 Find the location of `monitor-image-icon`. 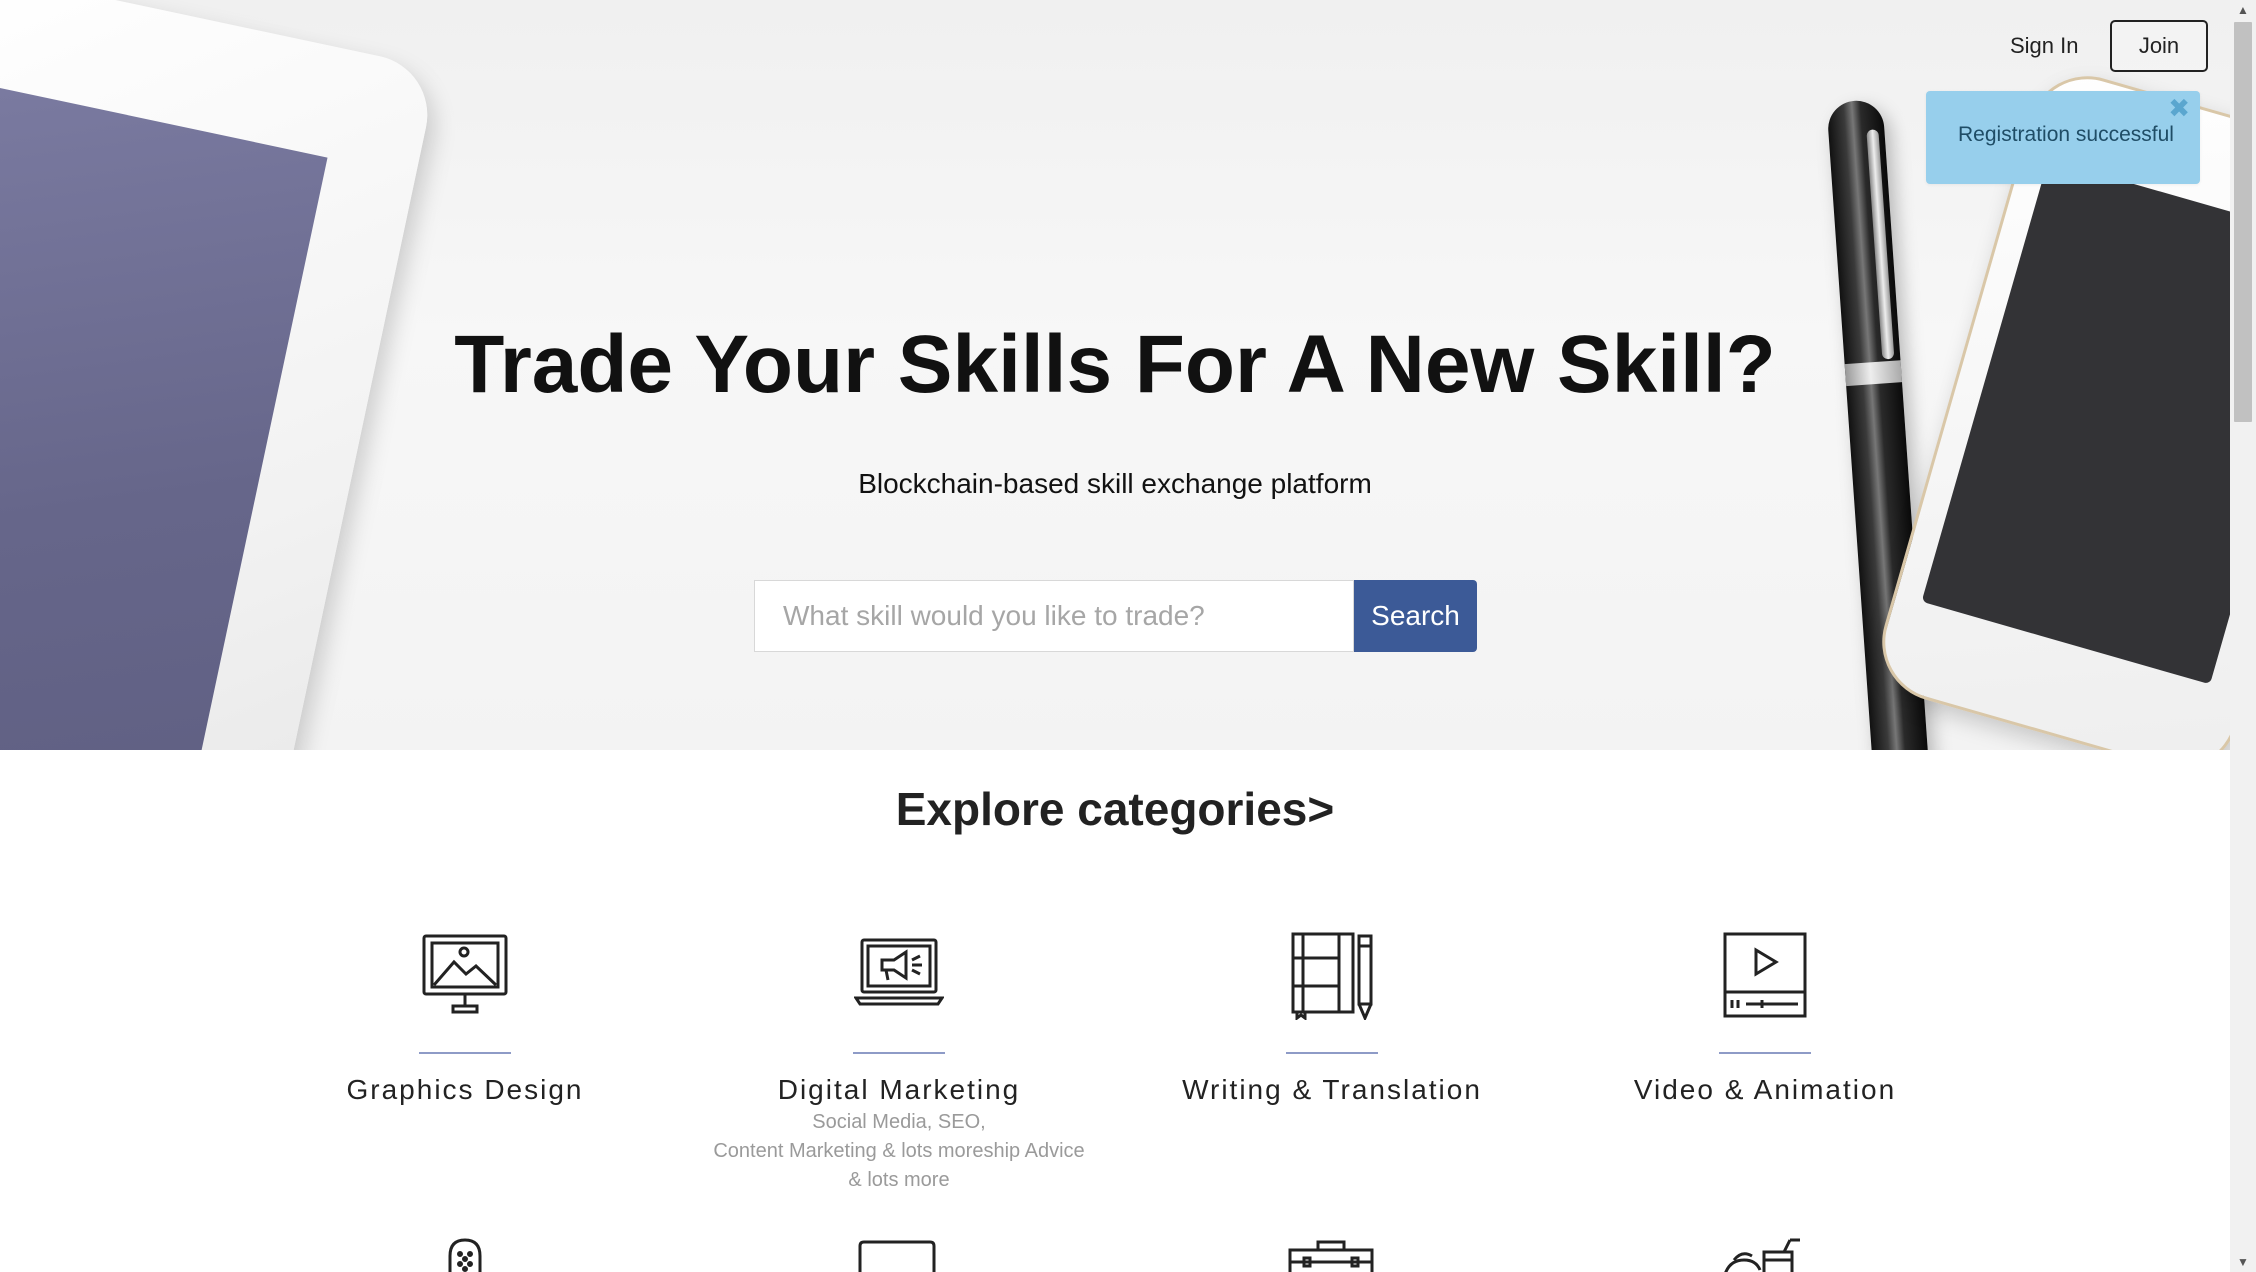

monitor-image-icon is located at coordinates (465, 974).